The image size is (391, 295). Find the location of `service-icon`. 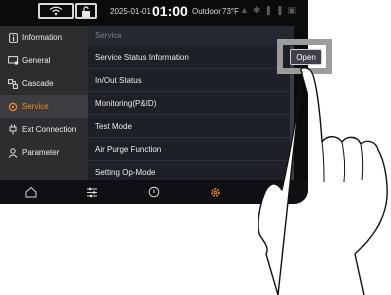

service-icon is located at coordinates (13, 107).